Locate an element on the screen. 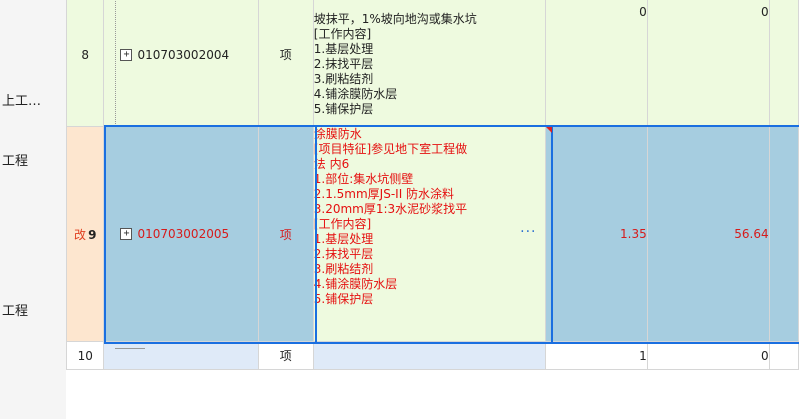 The image size is (799, 419). quantity-cell: 1.35 is located at coordinates (596, 234).